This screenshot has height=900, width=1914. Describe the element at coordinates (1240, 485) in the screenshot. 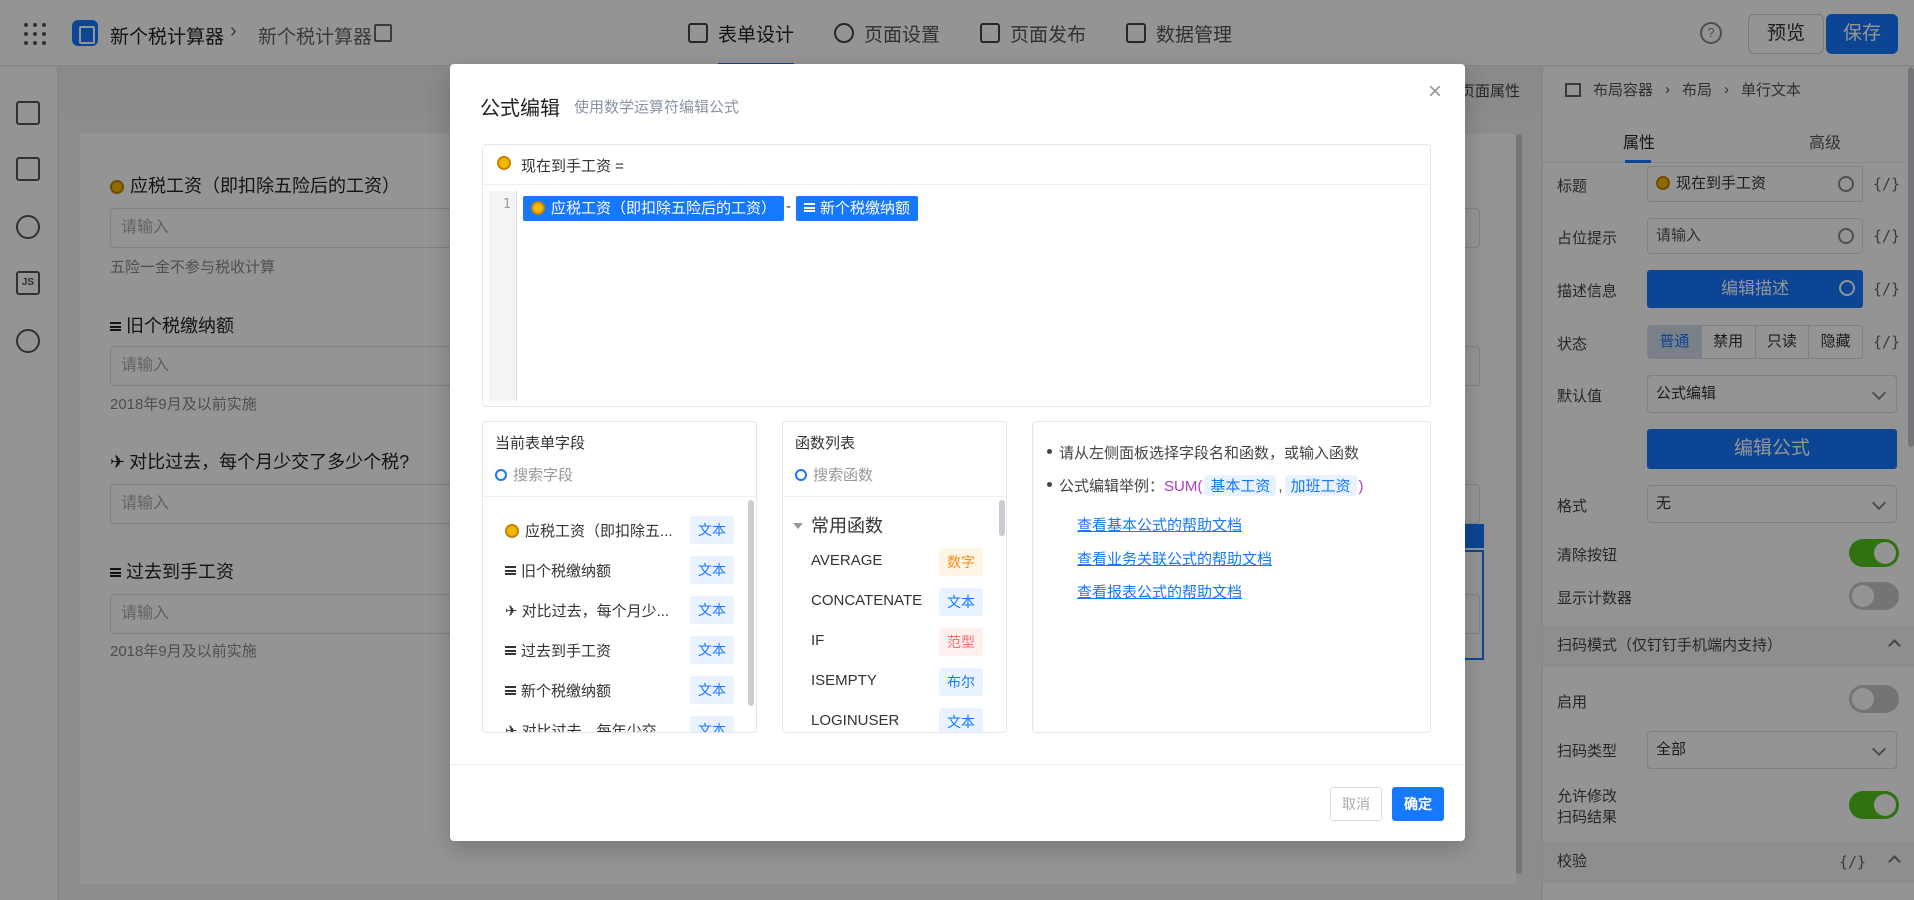

I see `example-field-tag: 基本工资` at that location.